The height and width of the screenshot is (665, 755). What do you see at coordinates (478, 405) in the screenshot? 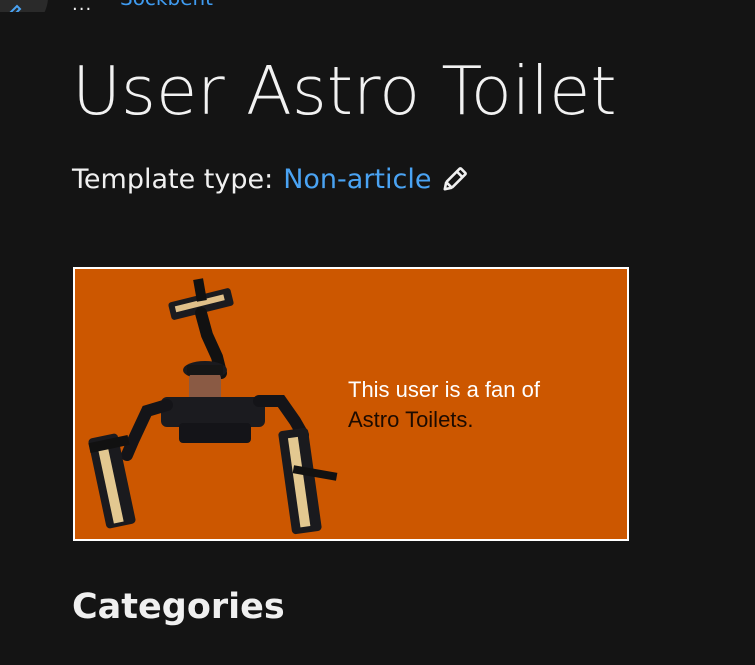
I see `userbox-text: This user is a fan of Astro Toilets.` at bounding box center [478, 405].